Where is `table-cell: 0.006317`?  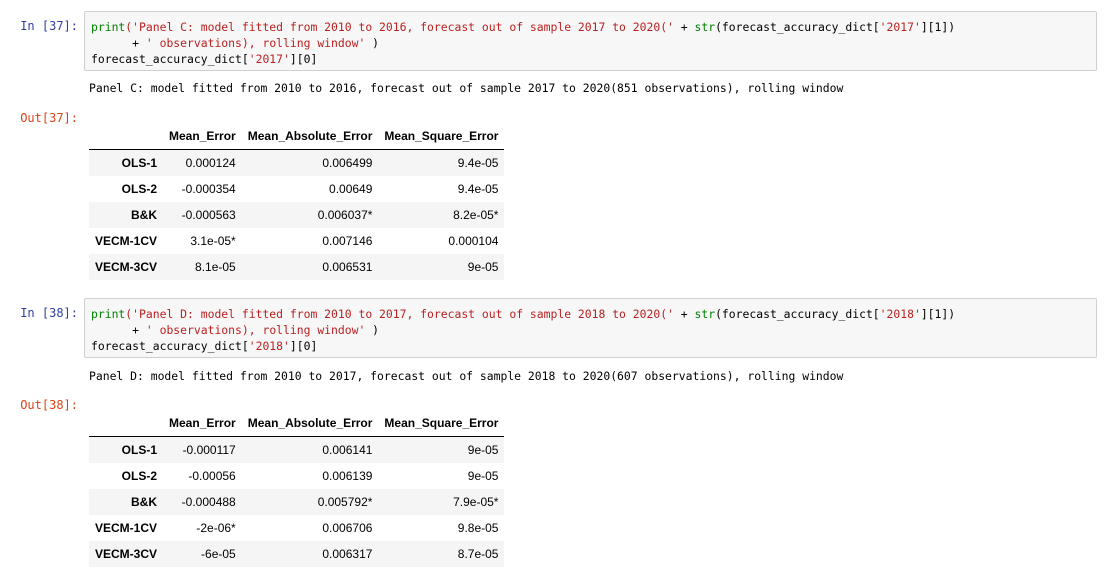 table-cell: 0.006317 is located at coordinates (347, 554).